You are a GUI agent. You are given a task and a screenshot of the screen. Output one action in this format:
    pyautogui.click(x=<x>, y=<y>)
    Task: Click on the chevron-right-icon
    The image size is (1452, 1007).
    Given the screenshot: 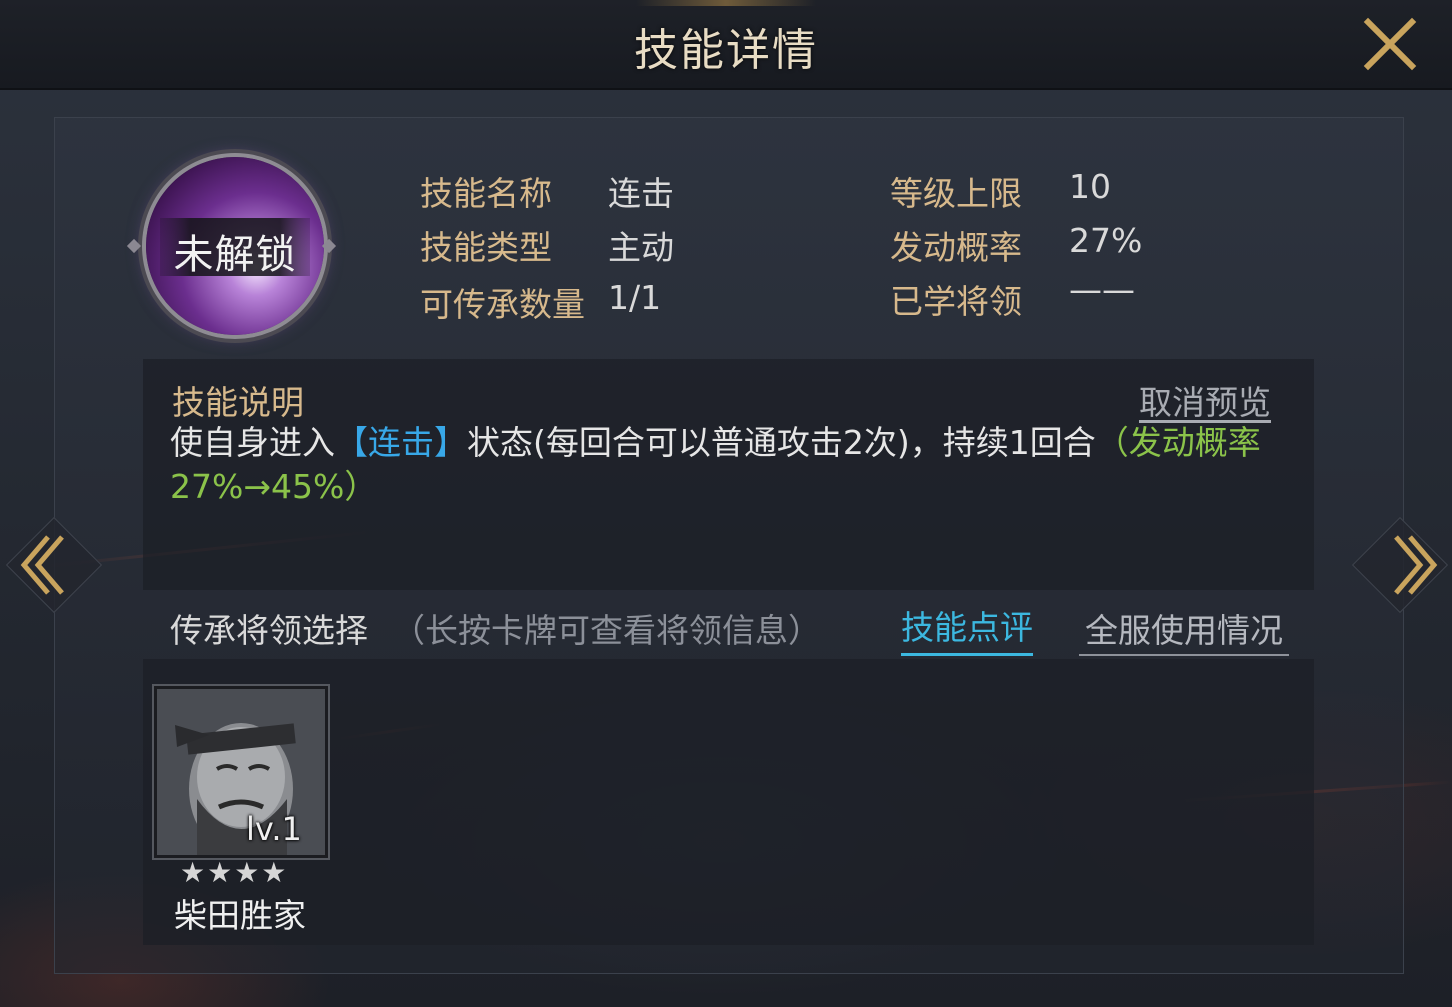 What is the action you would take?
    pyautogui.click(x=1415, y=565)
    